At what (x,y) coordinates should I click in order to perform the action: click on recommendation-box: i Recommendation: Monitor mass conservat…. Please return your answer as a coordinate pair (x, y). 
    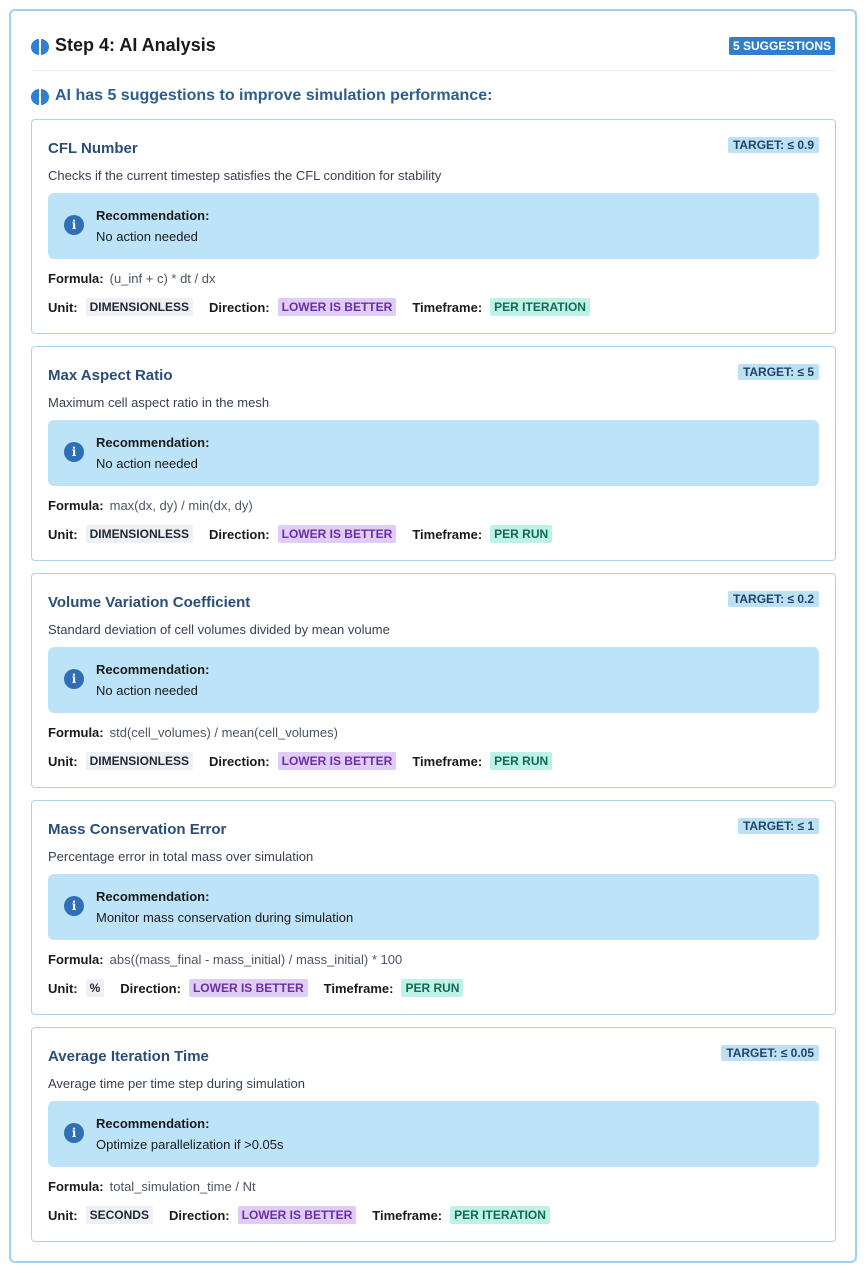
    Looking at the image, I should click on (433, 907).